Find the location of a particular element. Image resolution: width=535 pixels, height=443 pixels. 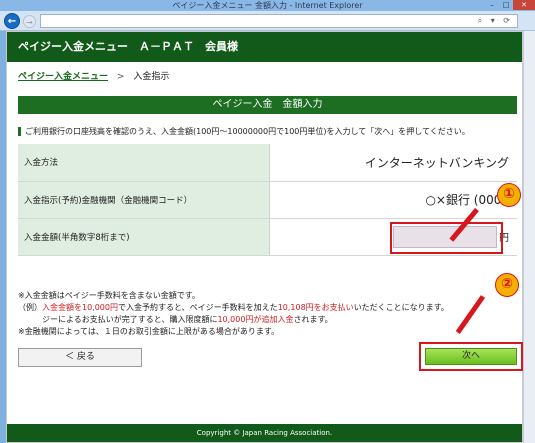

close-button: ✕ is located at coordinates (524, 5).